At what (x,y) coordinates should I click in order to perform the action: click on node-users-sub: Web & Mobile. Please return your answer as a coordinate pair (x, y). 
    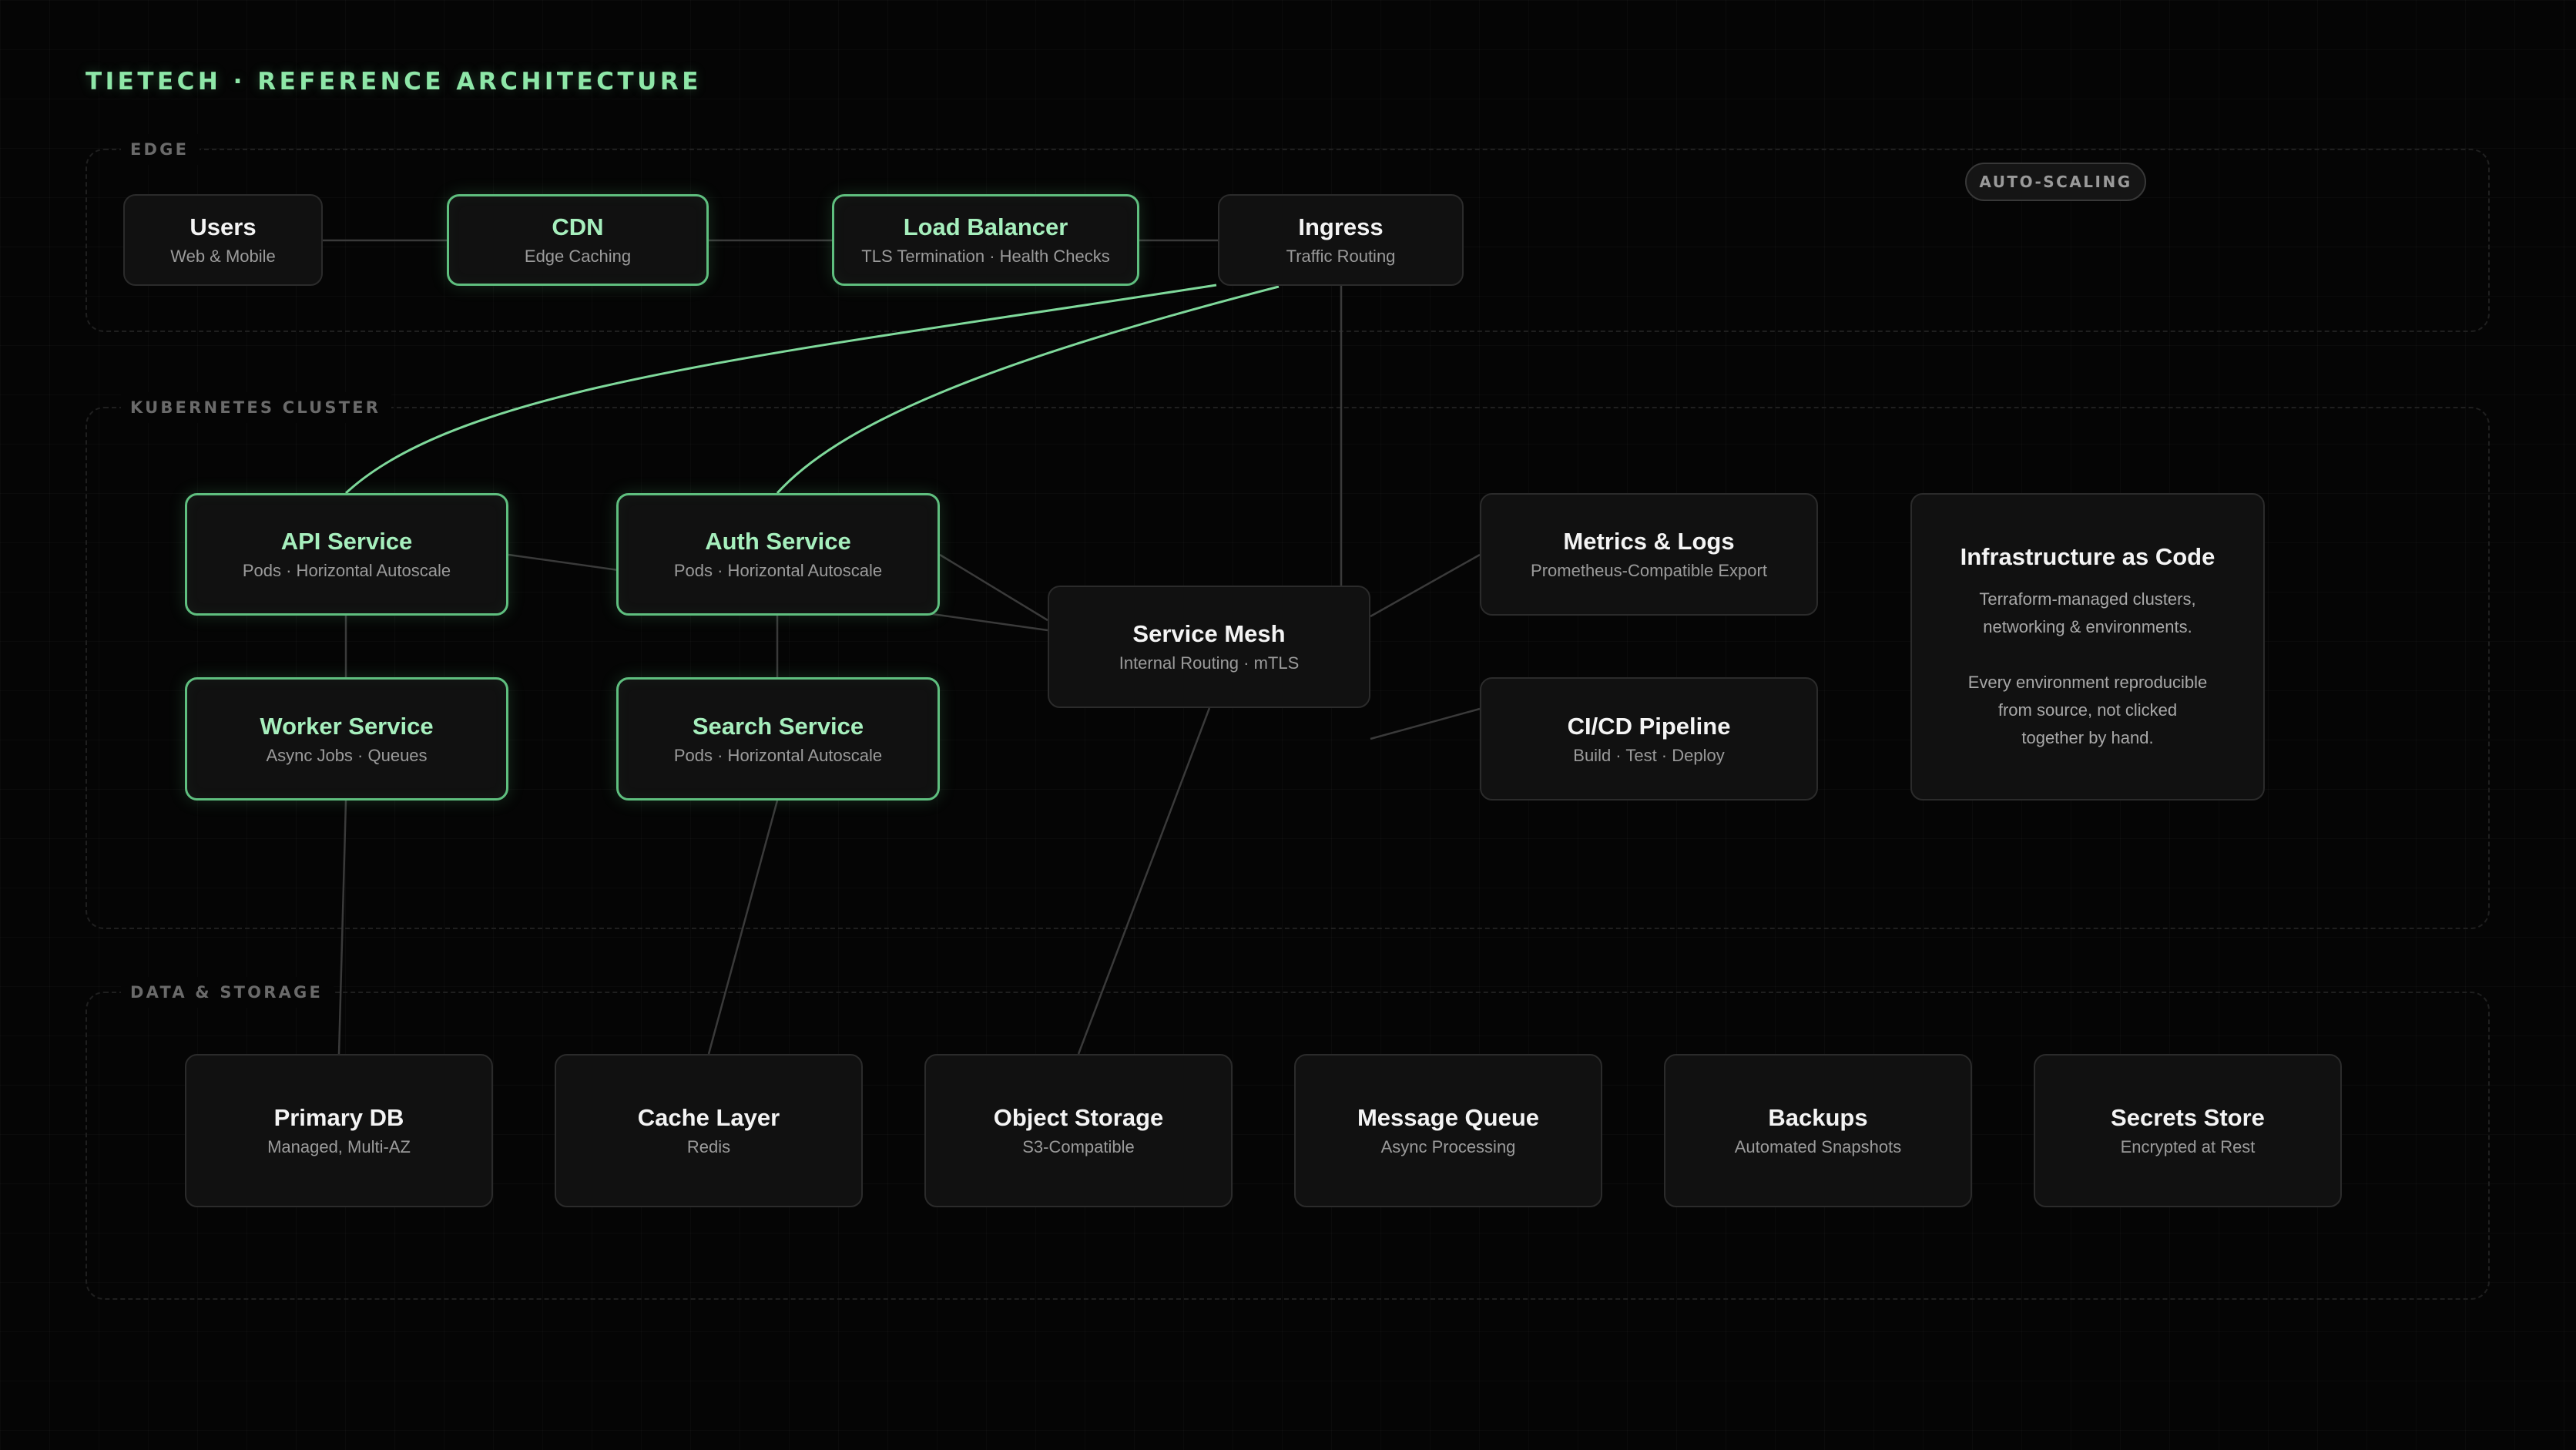
    Looking at the image, I should click on (223, 256).